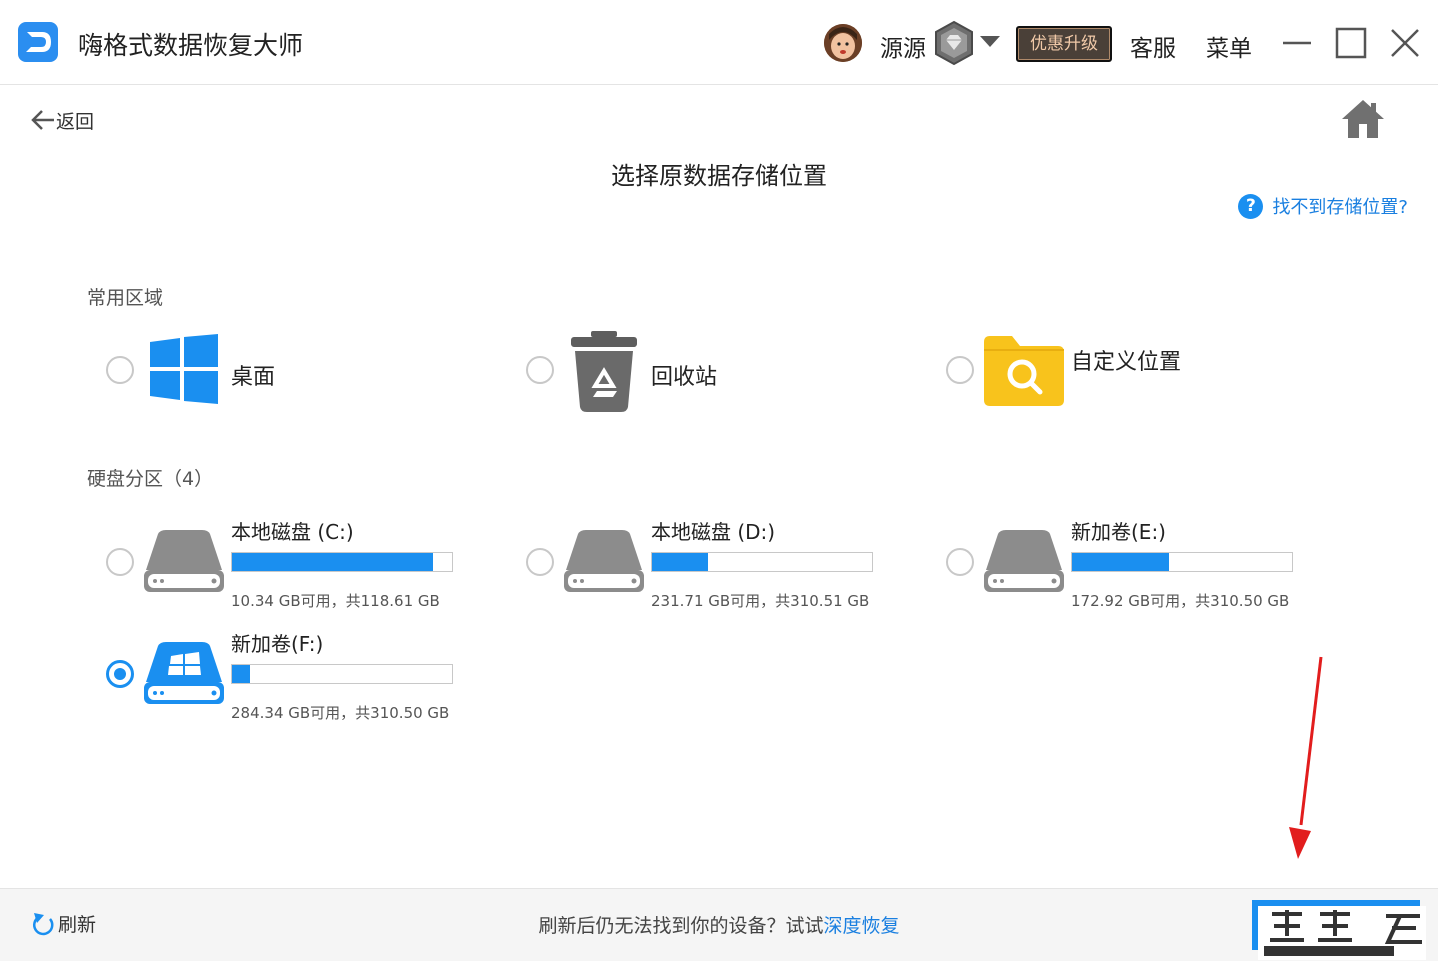 This screenshot has height=964, width=1438. I want to click on title-bar: 嗨格式数据恢复大师 源源 优惠升级 客服 菜单, so click(719, 42).